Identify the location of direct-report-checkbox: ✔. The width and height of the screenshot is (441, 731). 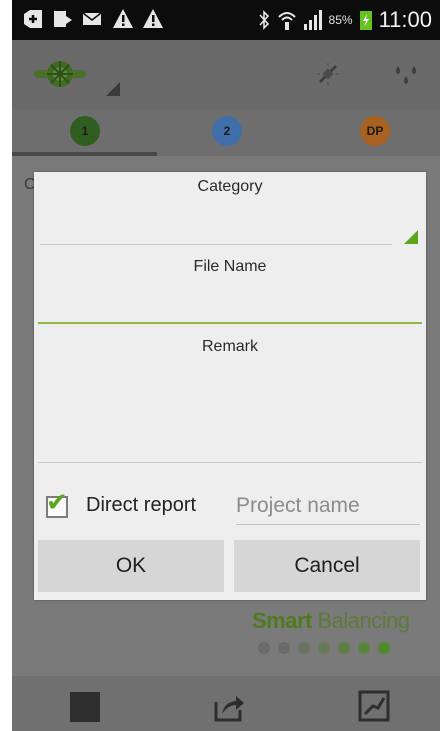
(57, 504).